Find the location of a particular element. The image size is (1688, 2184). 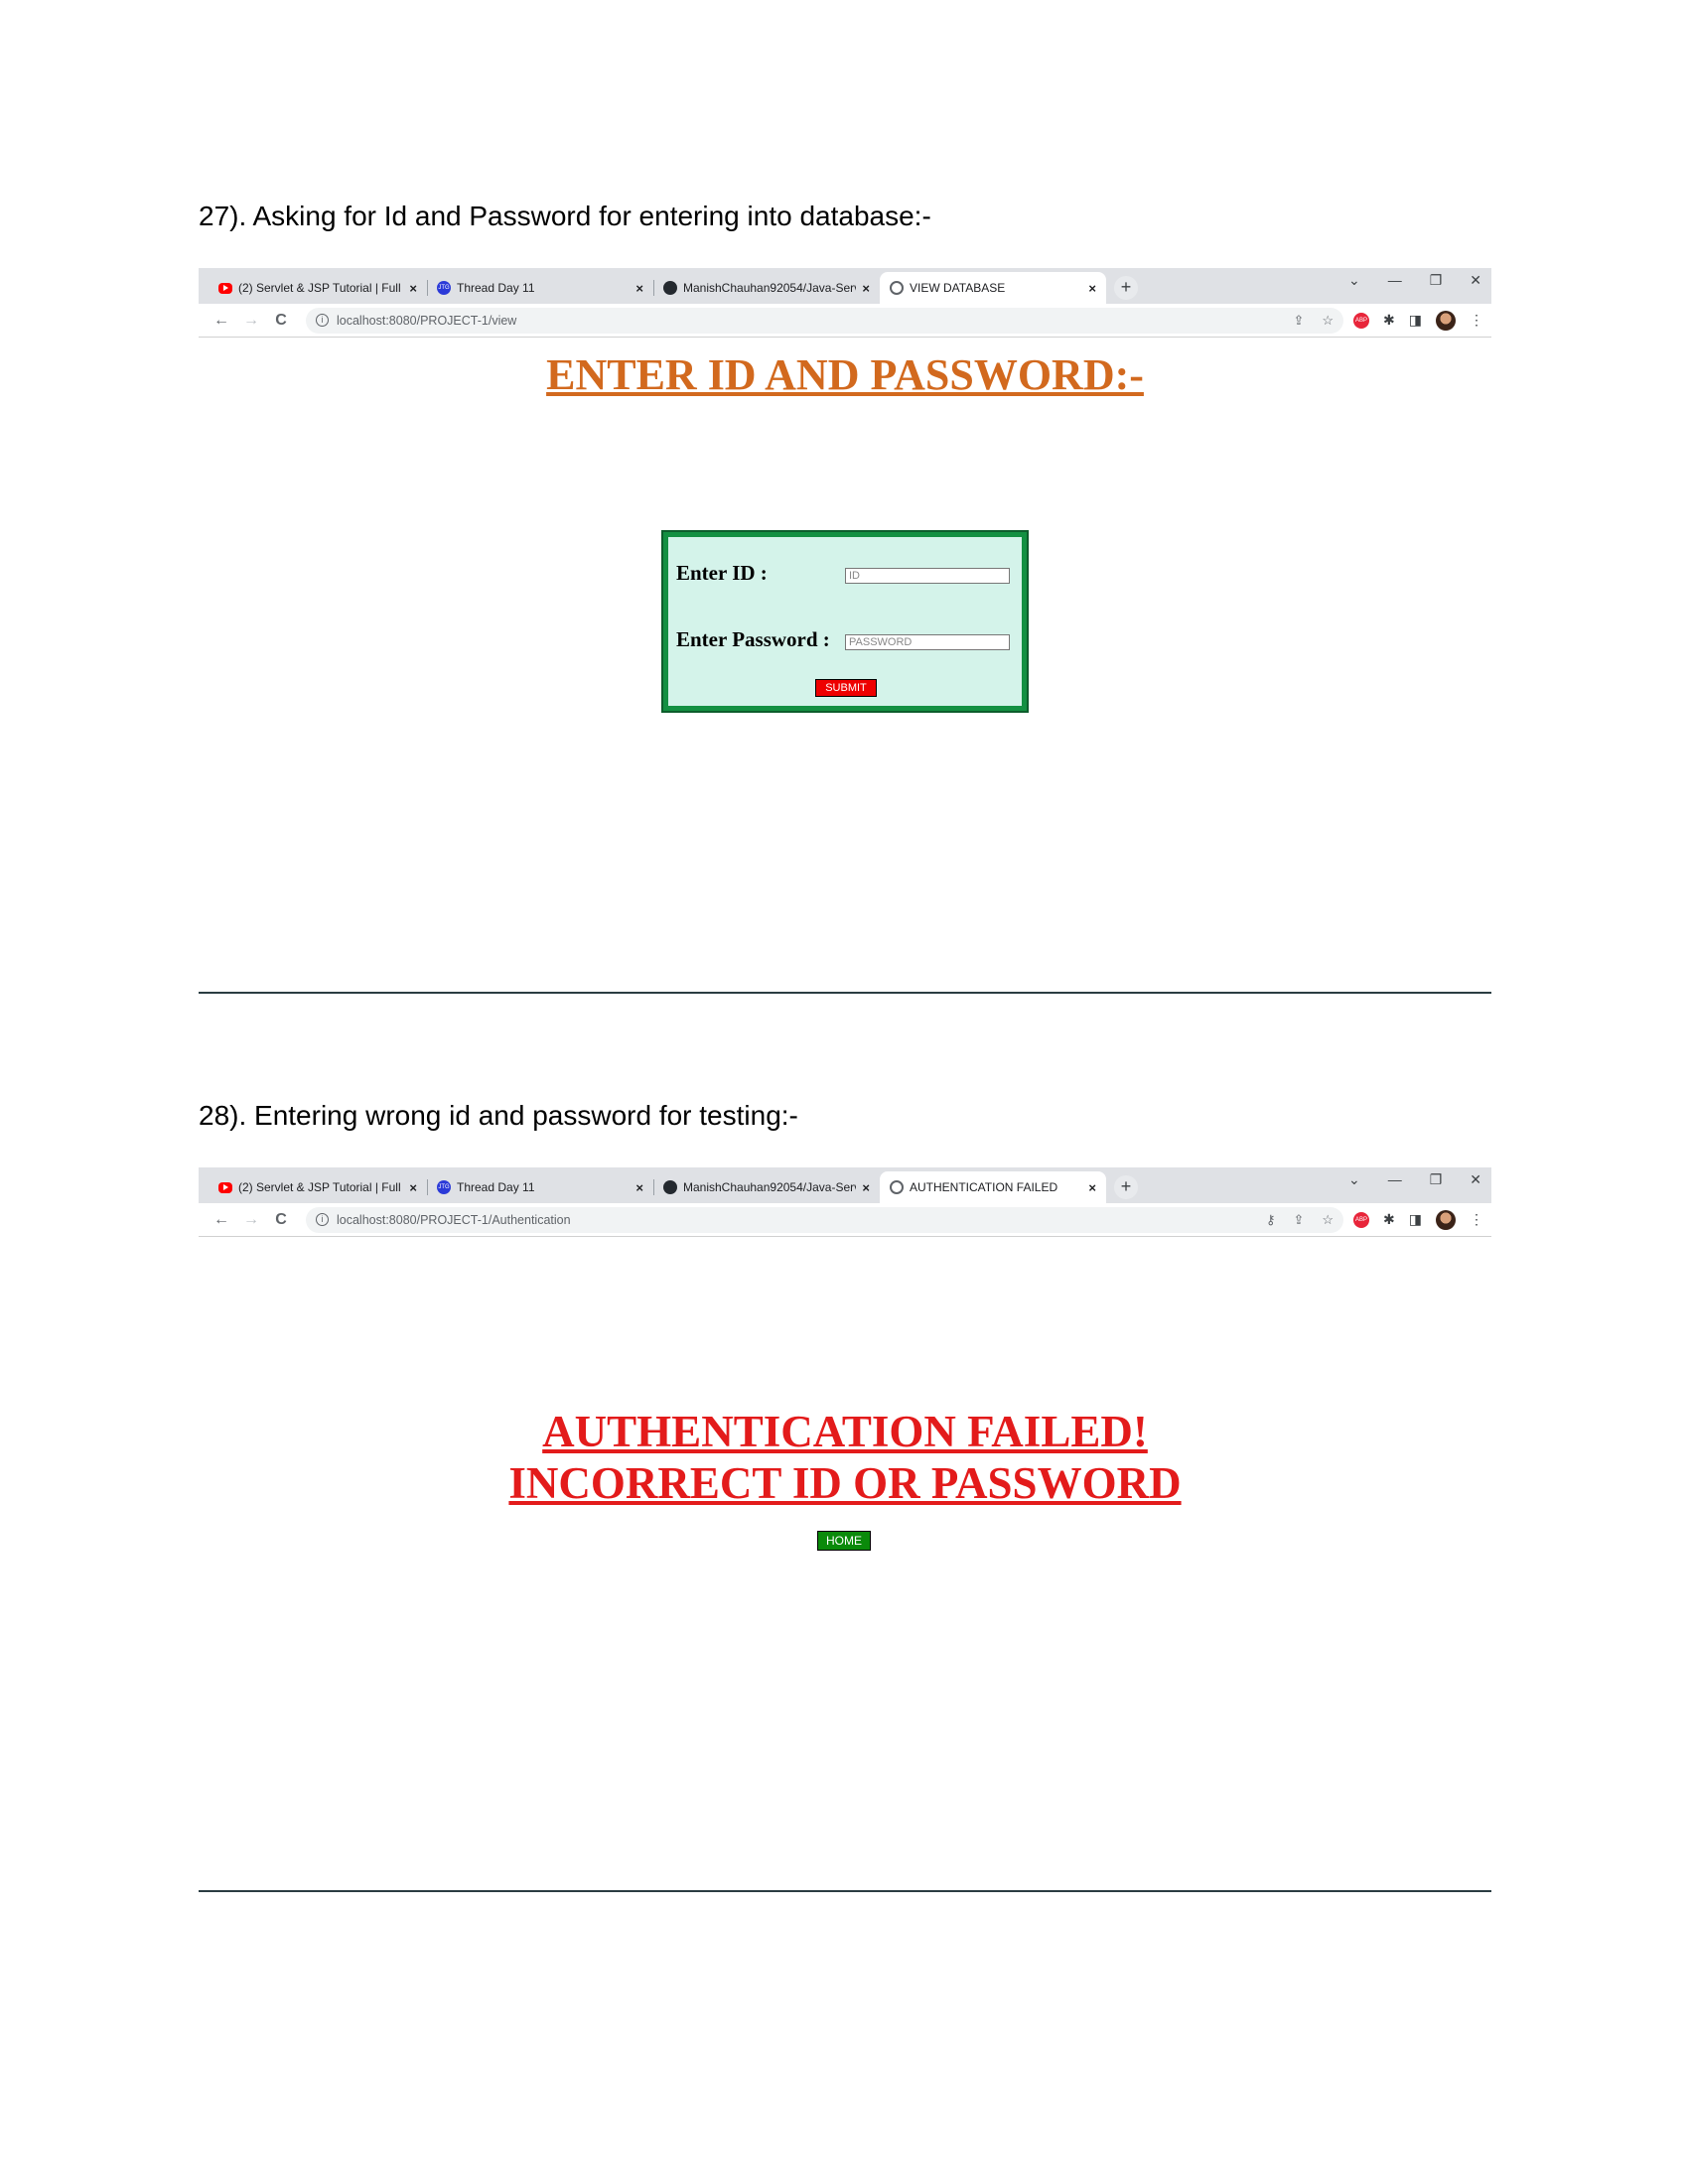

tab-title: VIEW DATABASE is located at coordinates (958, 288).